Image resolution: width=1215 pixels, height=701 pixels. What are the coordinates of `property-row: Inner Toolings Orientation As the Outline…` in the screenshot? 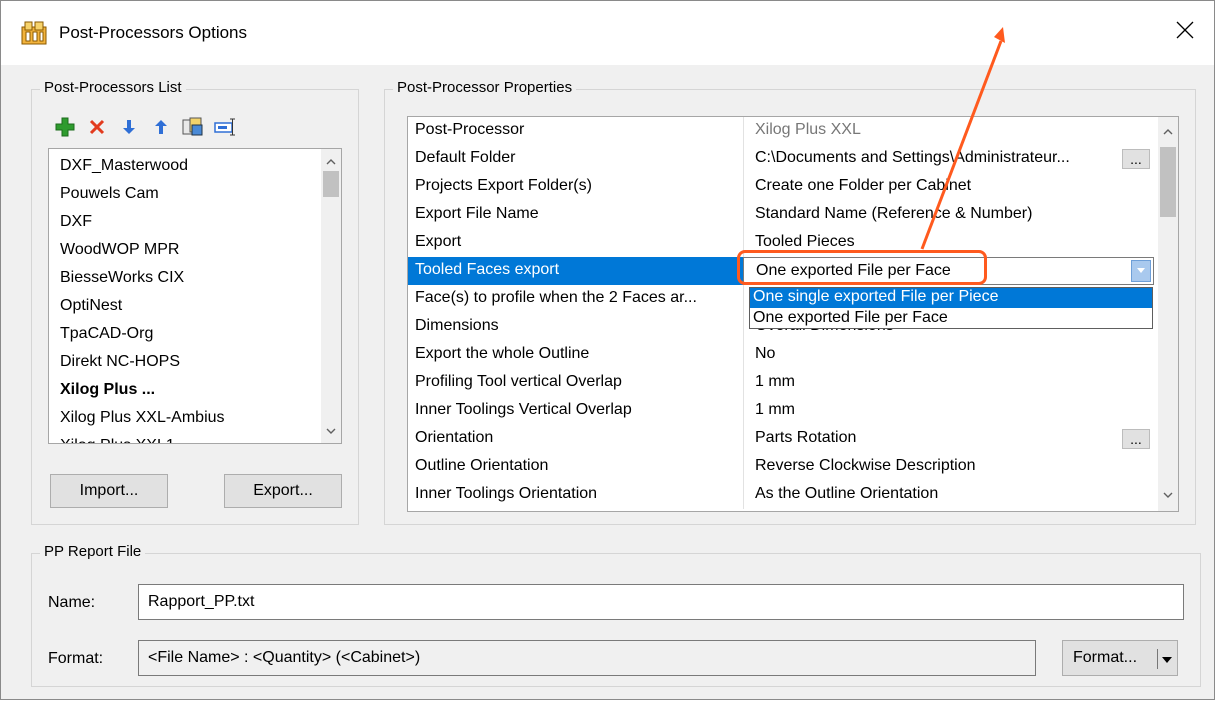 It's located at (781, 495).